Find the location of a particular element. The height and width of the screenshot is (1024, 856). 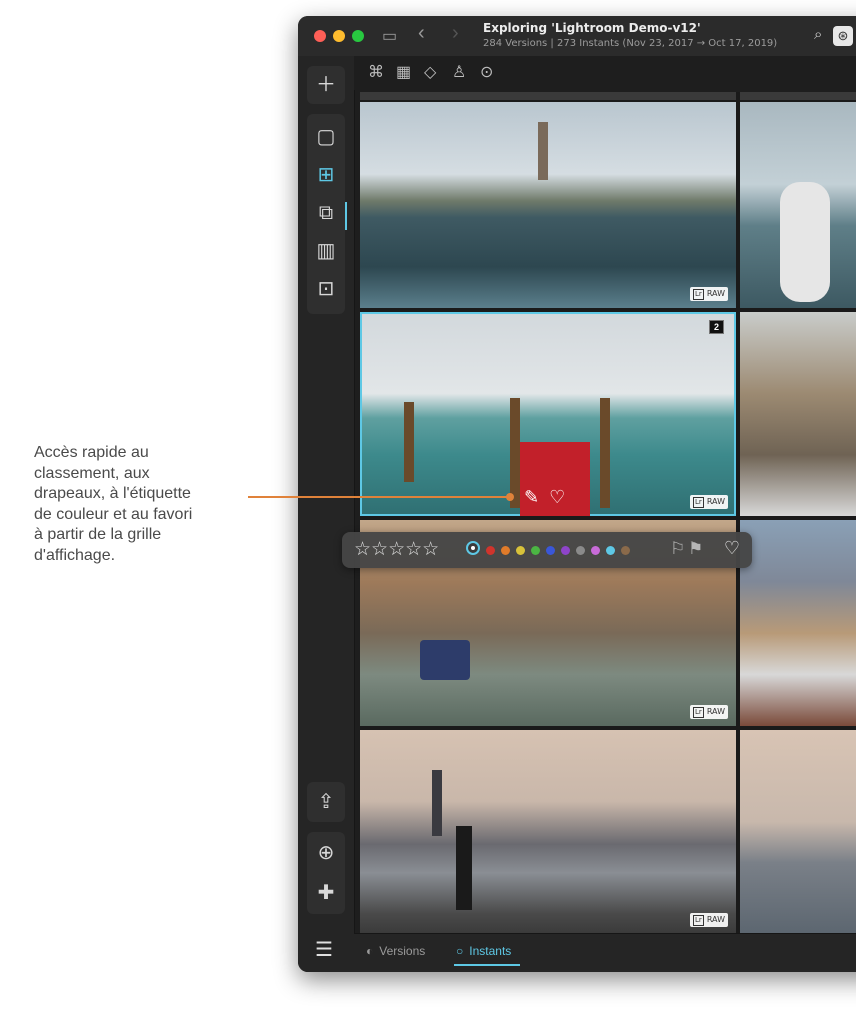

person-icon: ♙ is located at coordinates (459, 72).